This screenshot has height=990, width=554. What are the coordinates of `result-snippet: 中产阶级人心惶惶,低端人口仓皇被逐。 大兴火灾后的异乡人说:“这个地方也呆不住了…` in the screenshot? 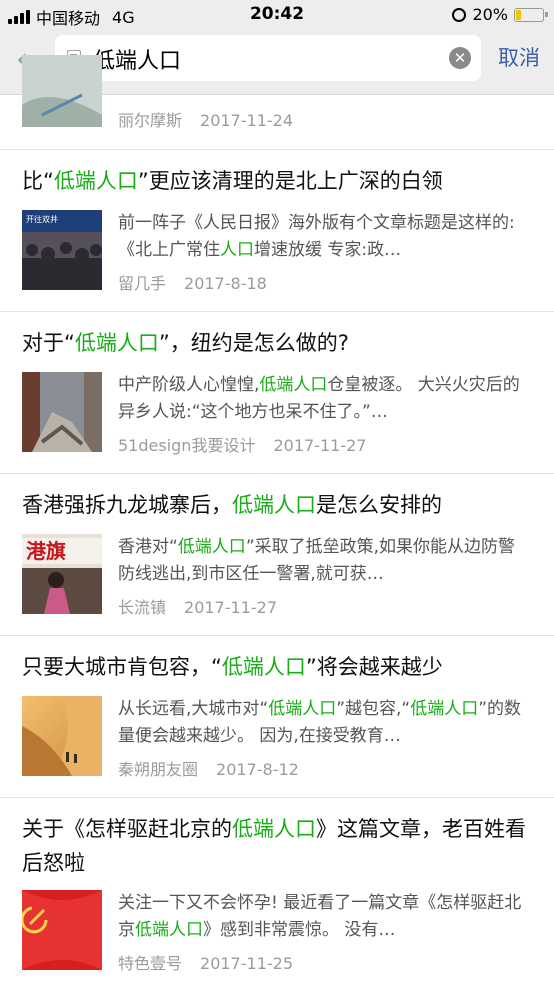 It's located at (319, 398).